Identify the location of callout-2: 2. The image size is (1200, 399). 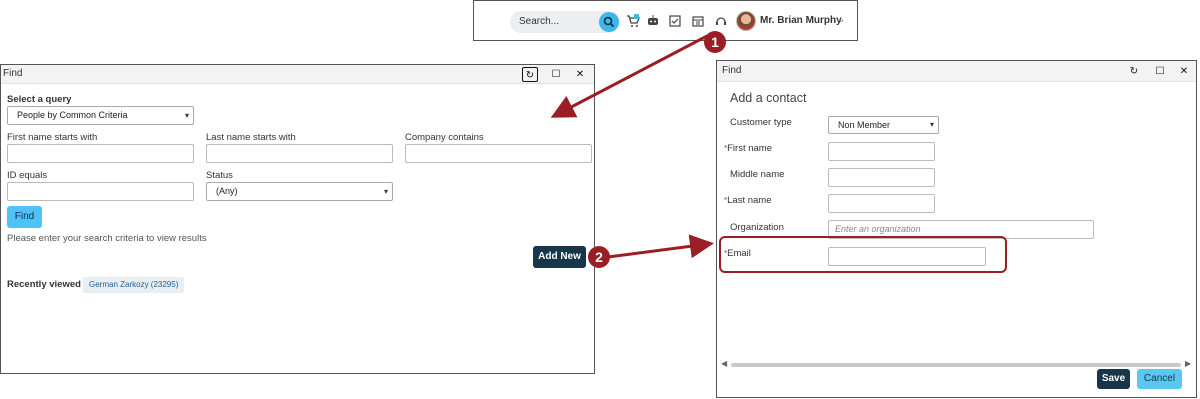
(599, 257).